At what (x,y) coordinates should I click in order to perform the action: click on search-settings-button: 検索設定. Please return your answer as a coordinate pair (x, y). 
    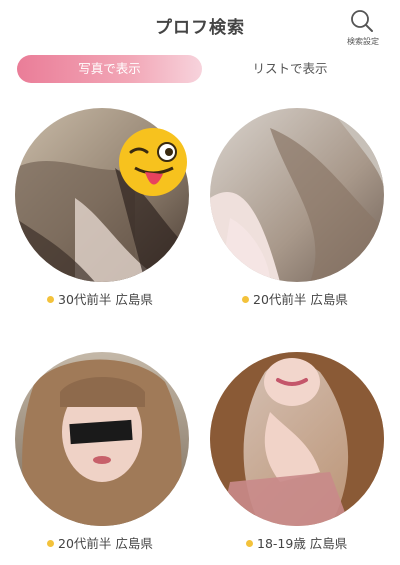
    Looking at the image, I should click on (363, 28).